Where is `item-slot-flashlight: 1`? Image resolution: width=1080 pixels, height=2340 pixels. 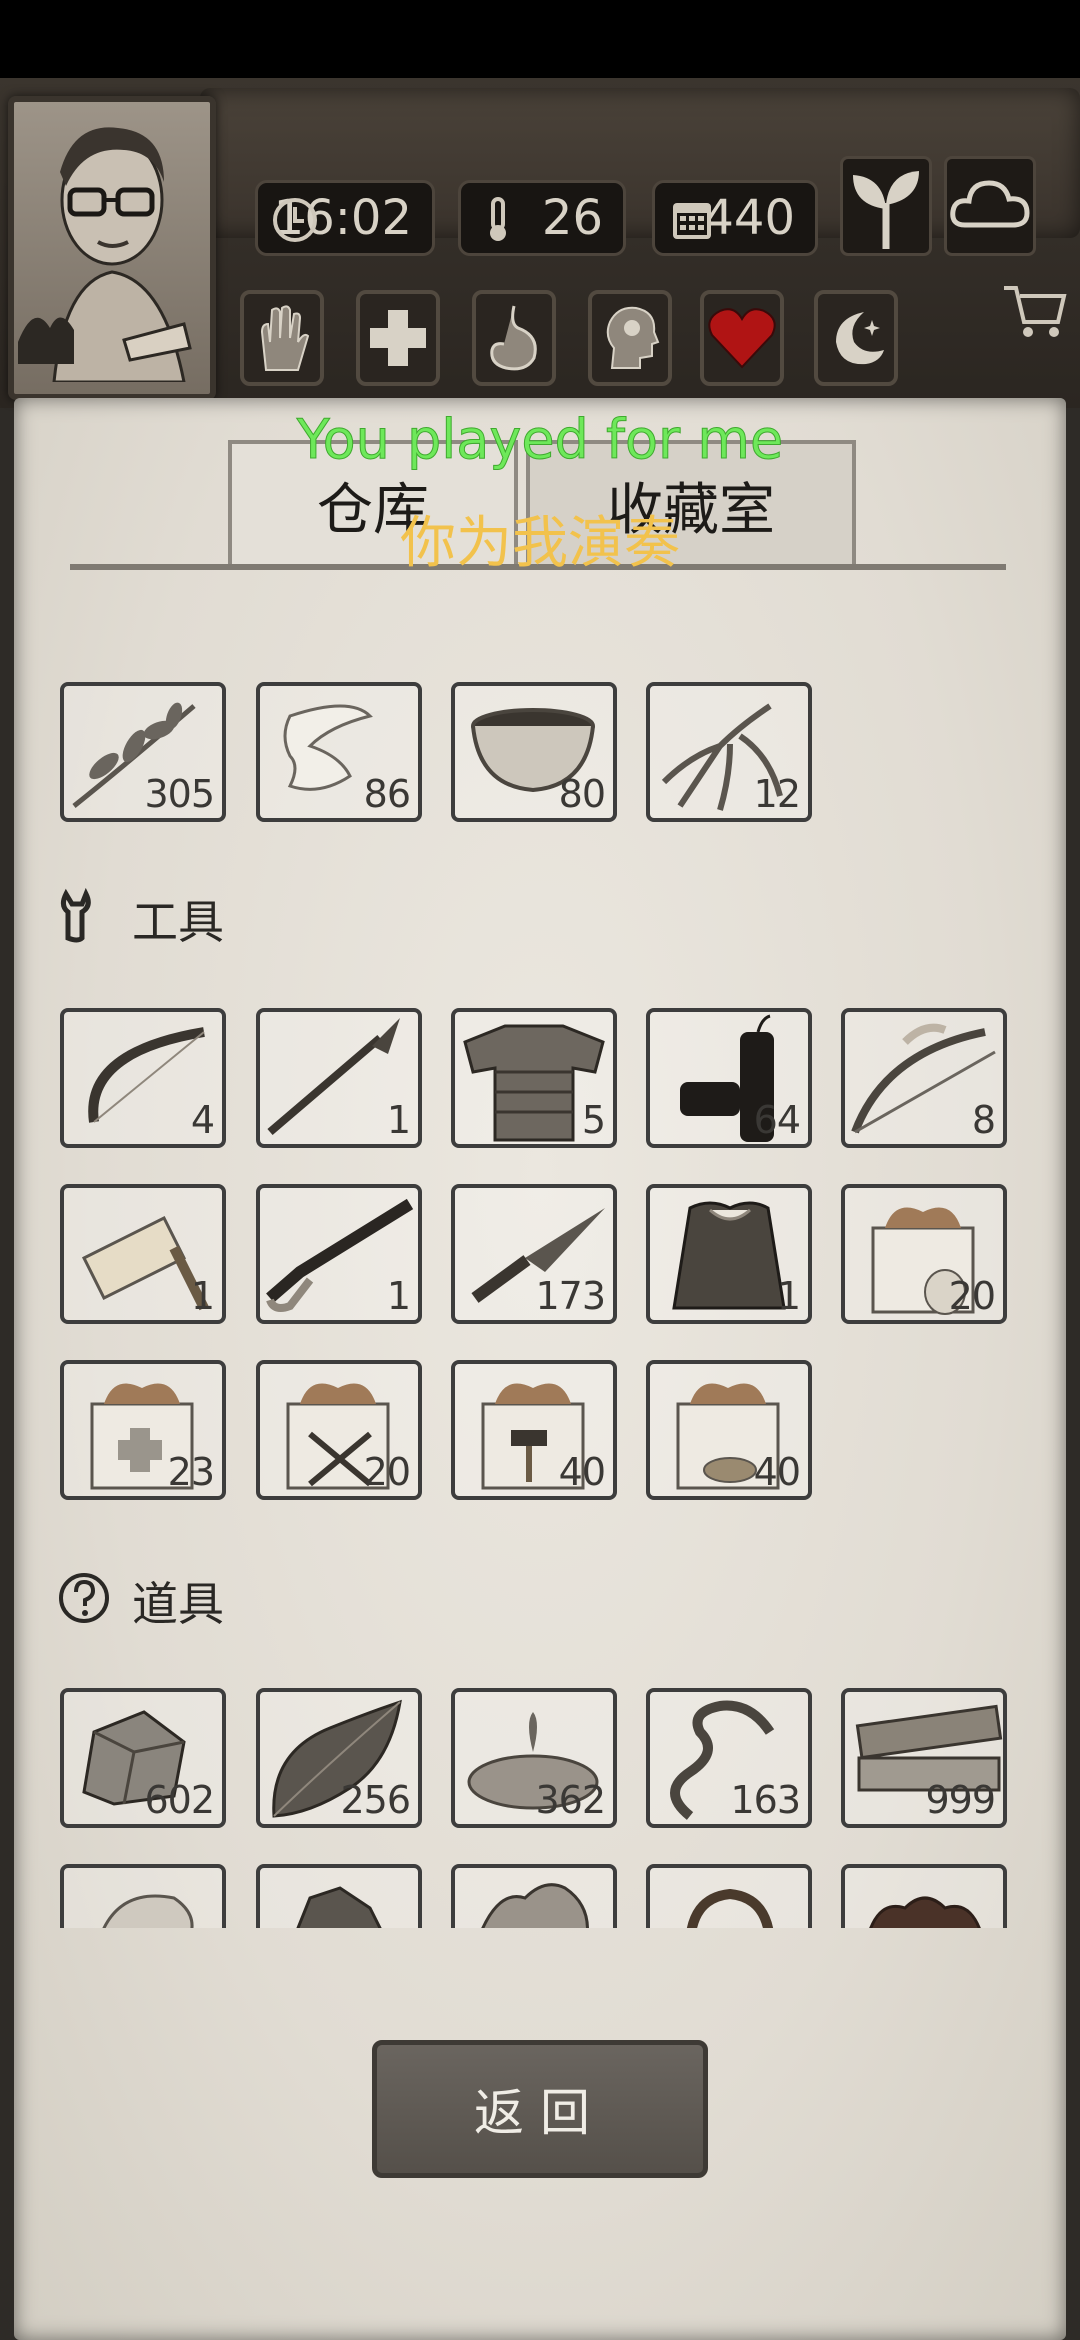
item-slot-flashlight: 1 is located at coordinates (143, 1254).